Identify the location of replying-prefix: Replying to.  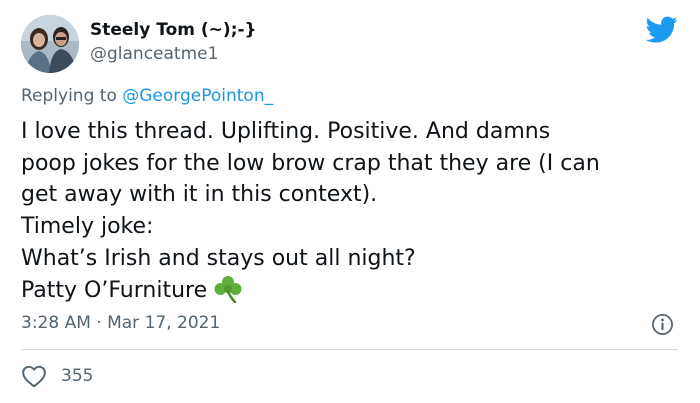
(69, 96).